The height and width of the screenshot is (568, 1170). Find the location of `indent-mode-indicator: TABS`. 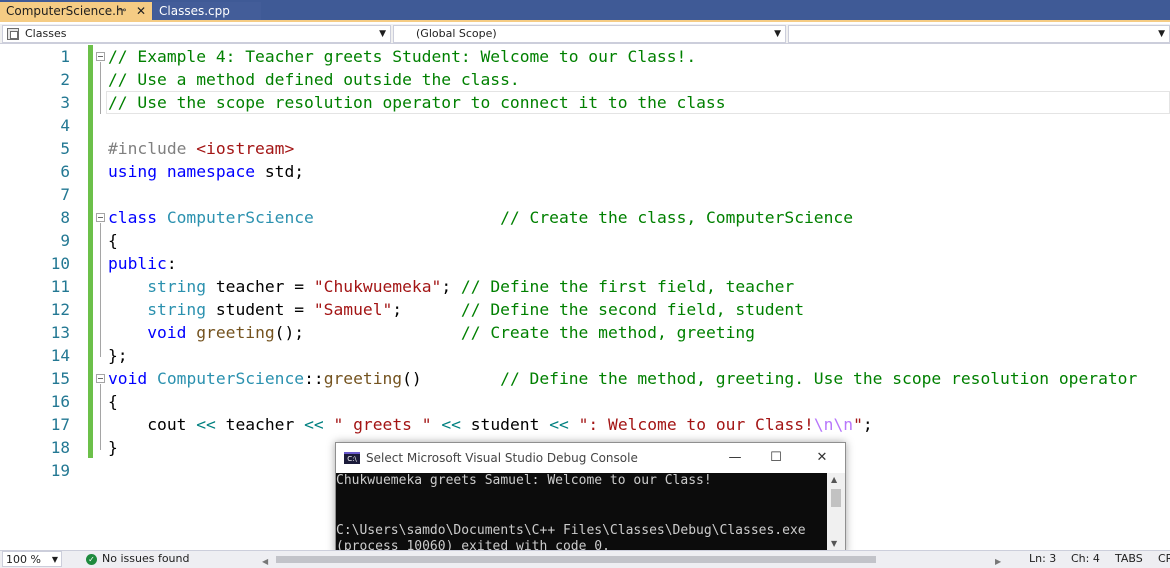

indent-mode-indicator: TABS is located at coordinates (1129, 559).